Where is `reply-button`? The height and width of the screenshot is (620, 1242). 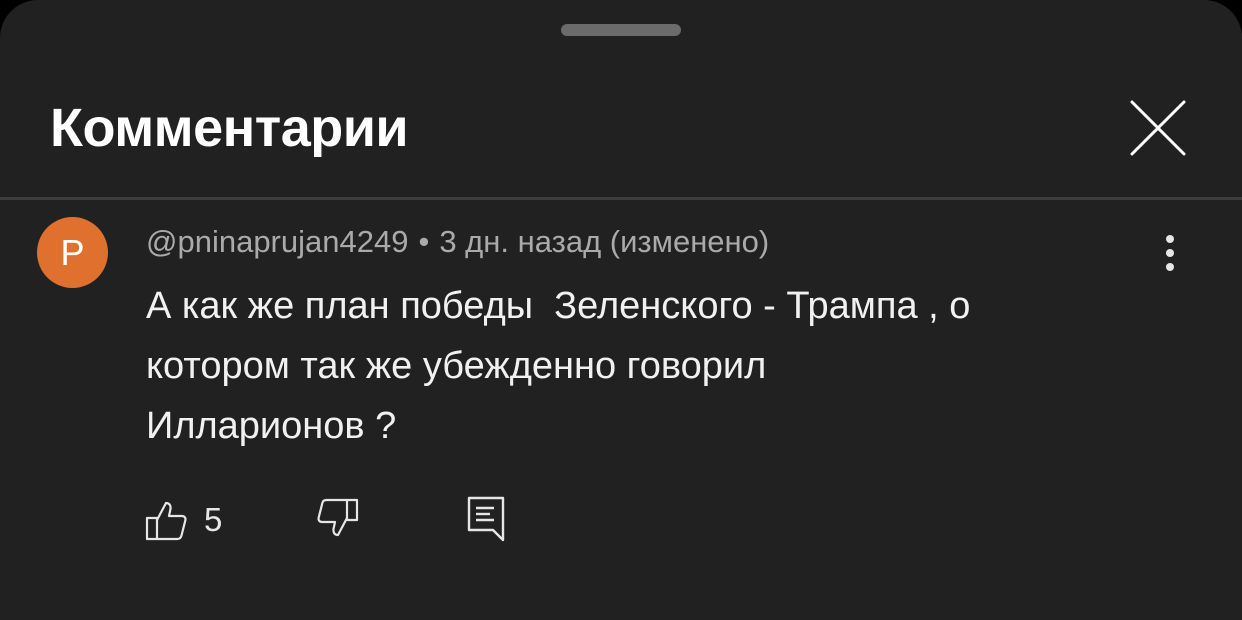 reply-button is located at coordinates (488, 520).